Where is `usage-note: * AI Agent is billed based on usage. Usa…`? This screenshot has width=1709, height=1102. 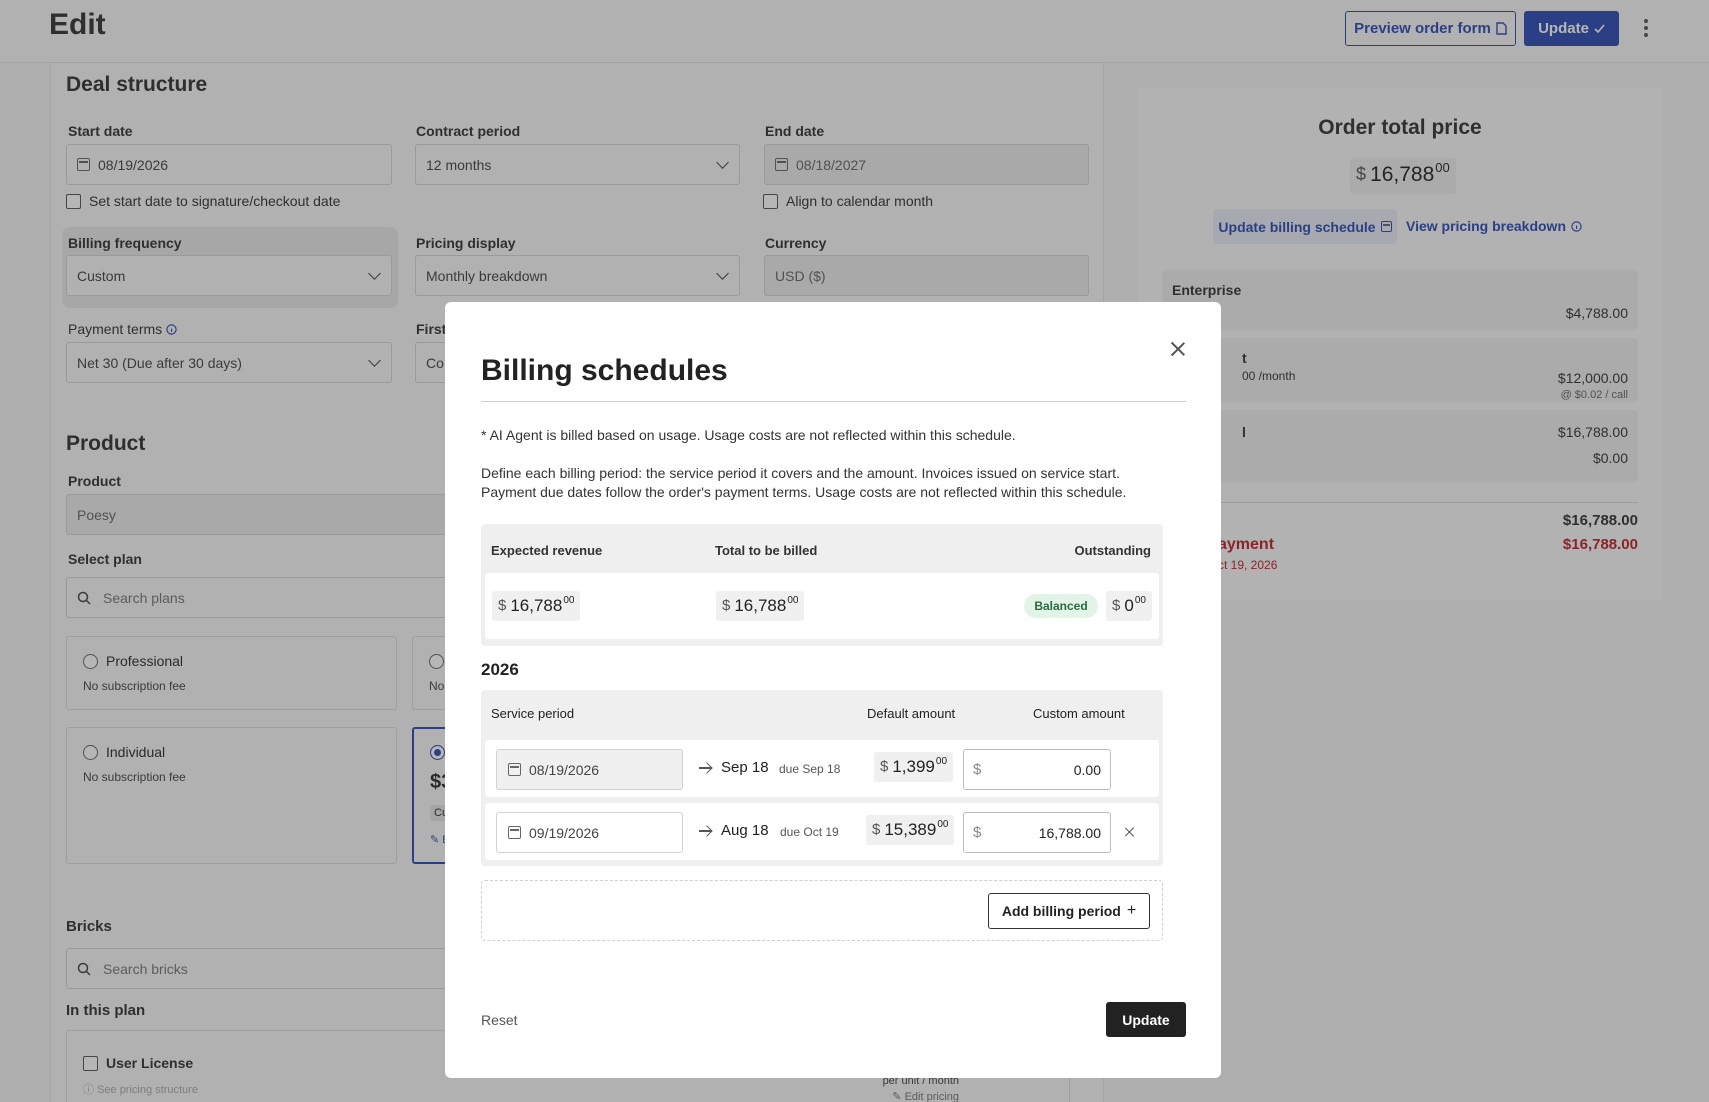 usage-note: * AI Agent is billed based on usage. Usa… is located at coordinates (748, 435).